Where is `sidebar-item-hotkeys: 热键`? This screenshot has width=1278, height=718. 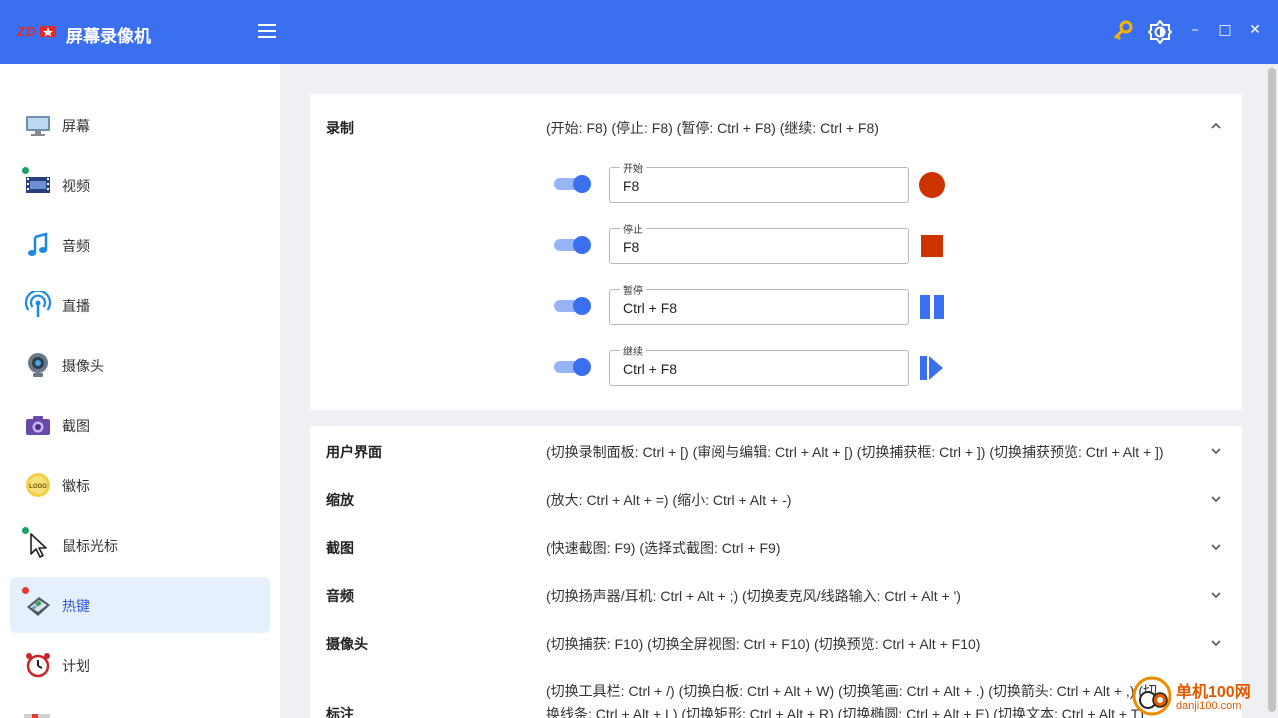 sidebar-item-hotkeys: 热键 is located at coordinates (140, 605).